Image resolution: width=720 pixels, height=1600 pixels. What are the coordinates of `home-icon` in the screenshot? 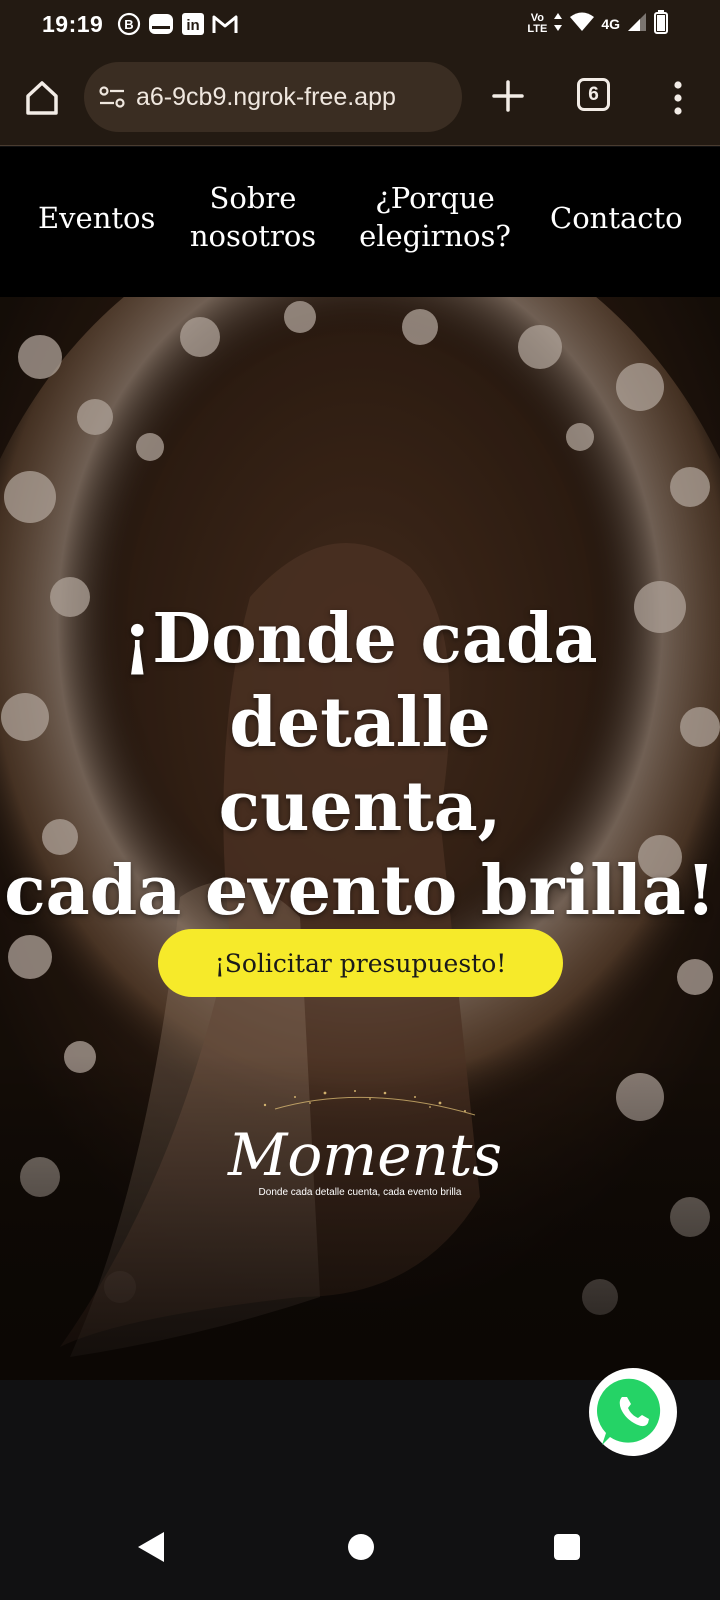 It's located at (42, 98).